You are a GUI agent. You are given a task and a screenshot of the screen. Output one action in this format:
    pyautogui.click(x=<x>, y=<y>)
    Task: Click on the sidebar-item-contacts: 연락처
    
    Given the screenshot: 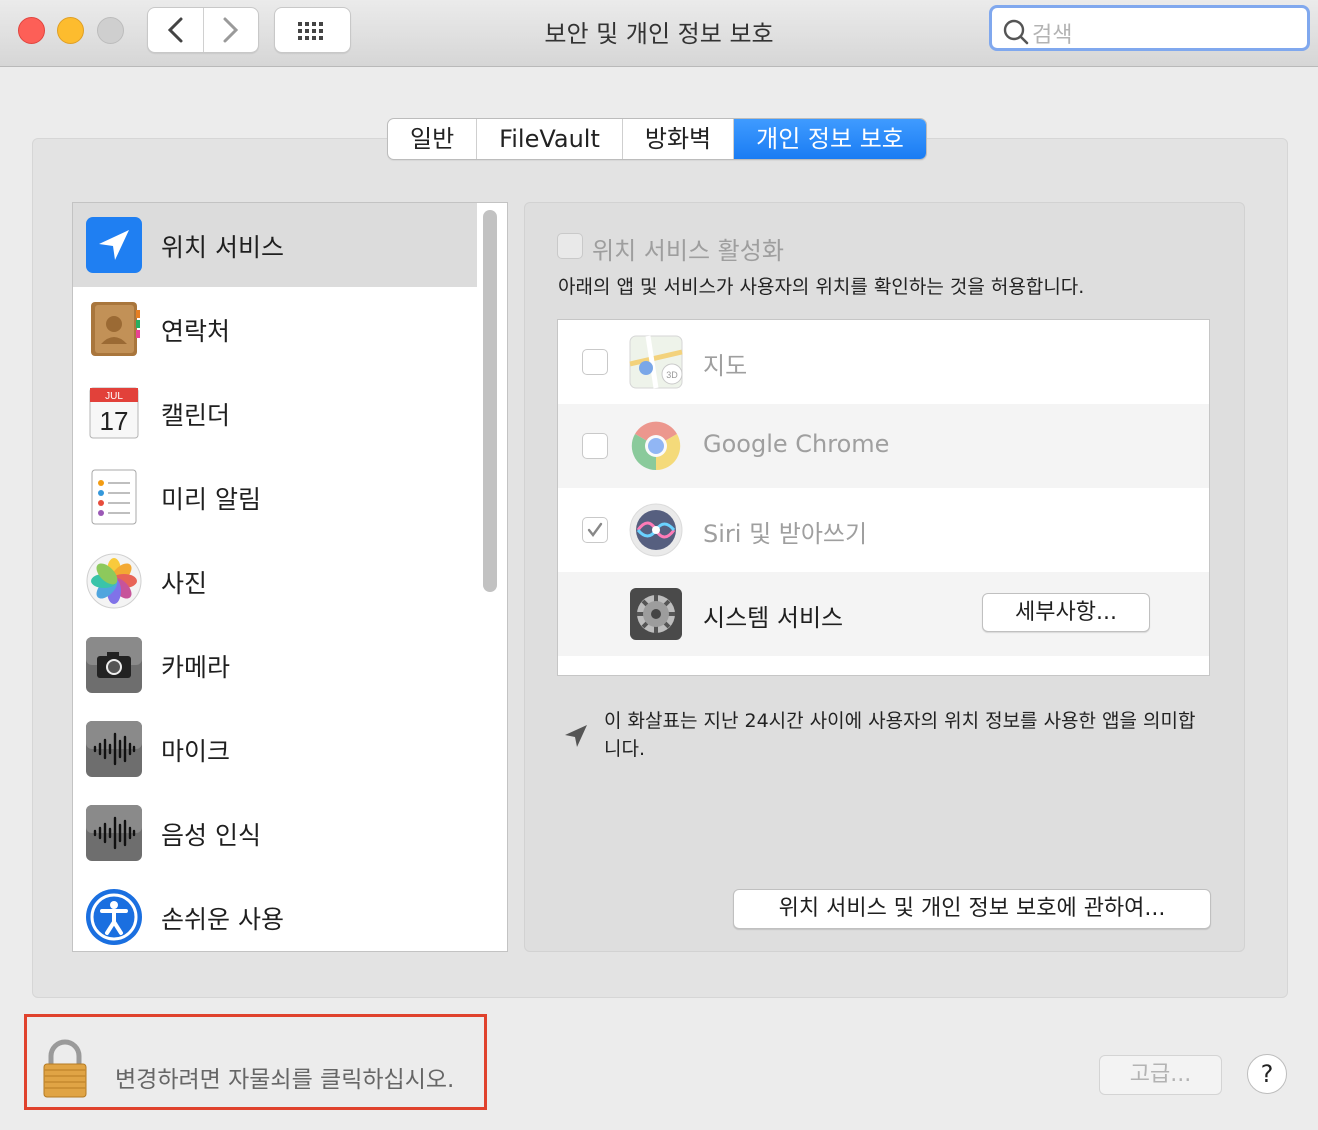 What is the action you would take?
    pyautogui.click(x=275, y=329)
    